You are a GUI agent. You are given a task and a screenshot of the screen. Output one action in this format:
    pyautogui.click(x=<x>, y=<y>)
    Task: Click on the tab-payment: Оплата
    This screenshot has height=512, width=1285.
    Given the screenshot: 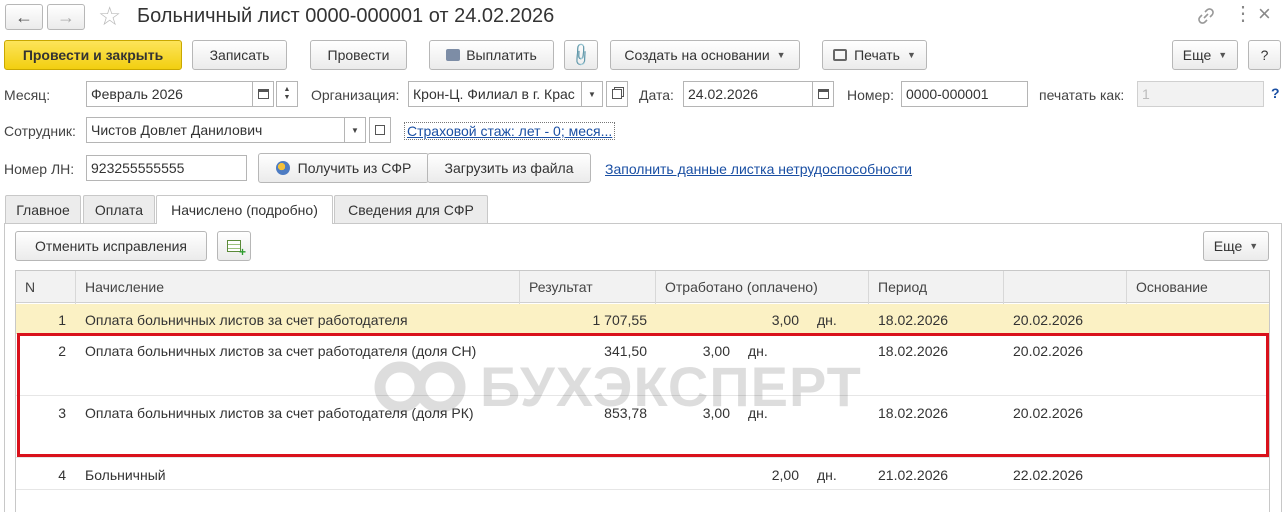 What is the action you would take?
    pyautogui.click(x=119, y=209)
    